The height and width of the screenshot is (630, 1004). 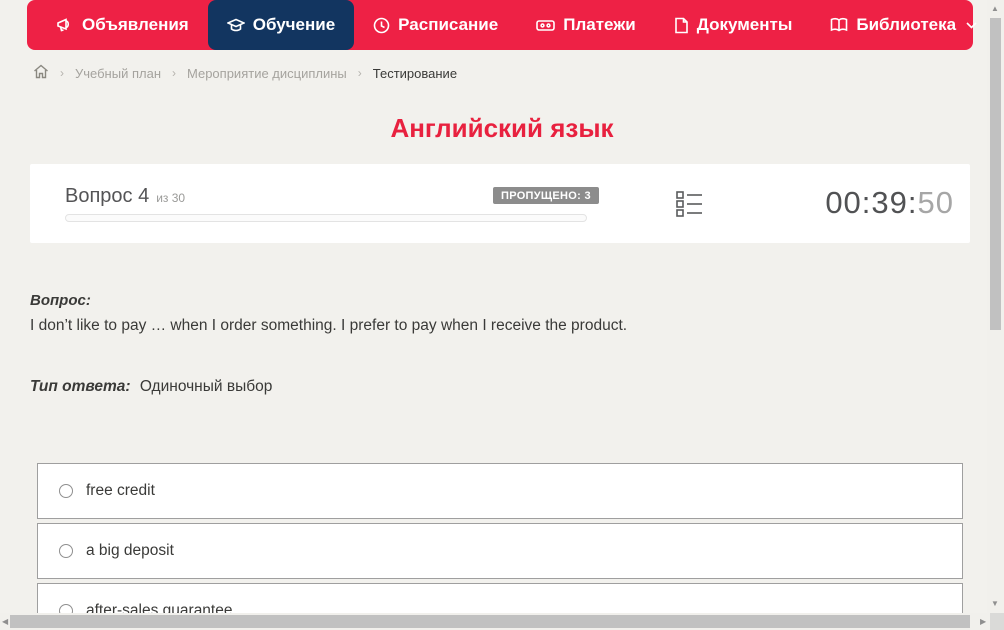 I want to click on book-icon, so click(x=839, y=25).